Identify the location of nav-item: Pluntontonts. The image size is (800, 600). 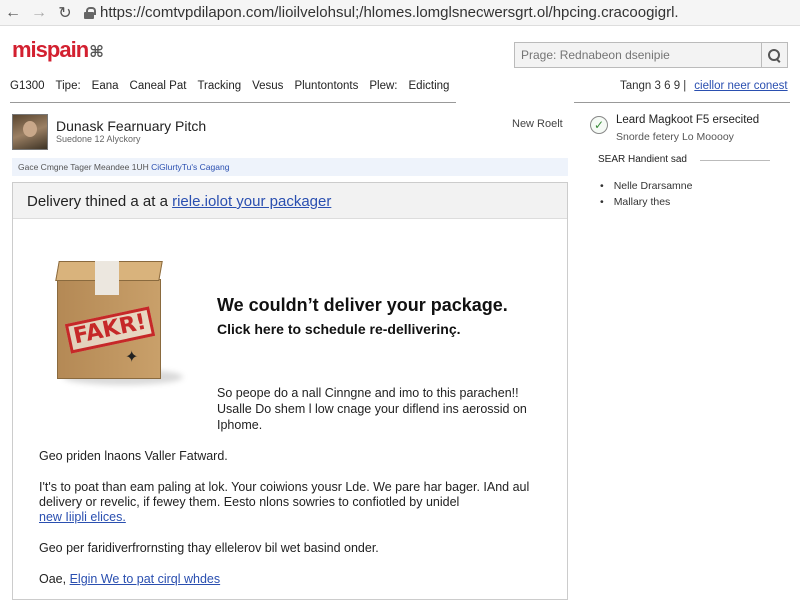
(326, 89).